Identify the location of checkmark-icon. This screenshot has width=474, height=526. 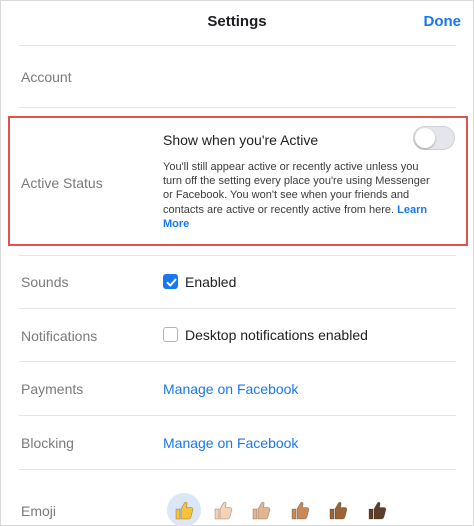
(171, 282).